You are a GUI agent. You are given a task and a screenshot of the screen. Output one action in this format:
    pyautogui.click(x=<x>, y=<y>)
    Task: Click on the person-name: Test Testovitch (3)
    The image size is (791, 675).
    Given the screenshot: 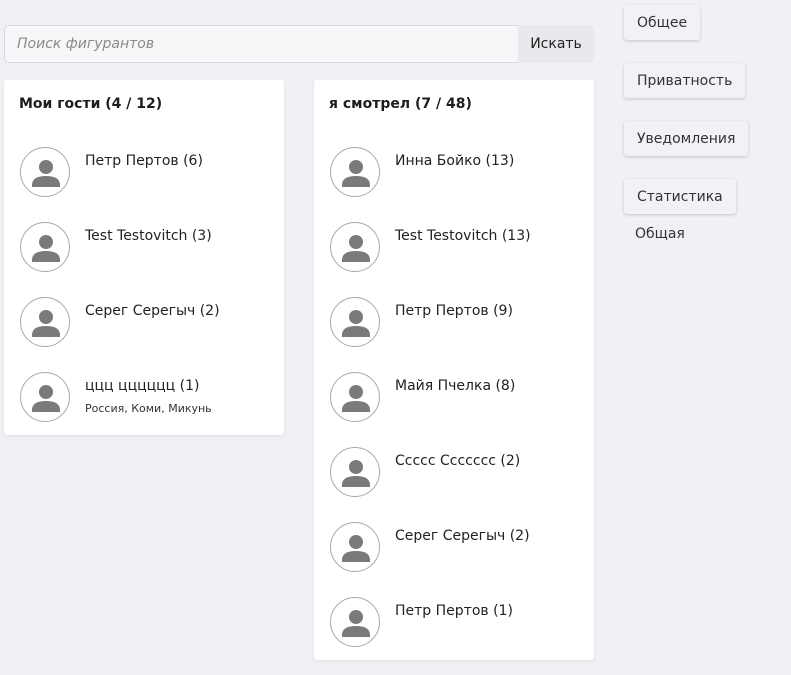 What is the action you would take?
    pyautogui.click(x=148, y=236)
    